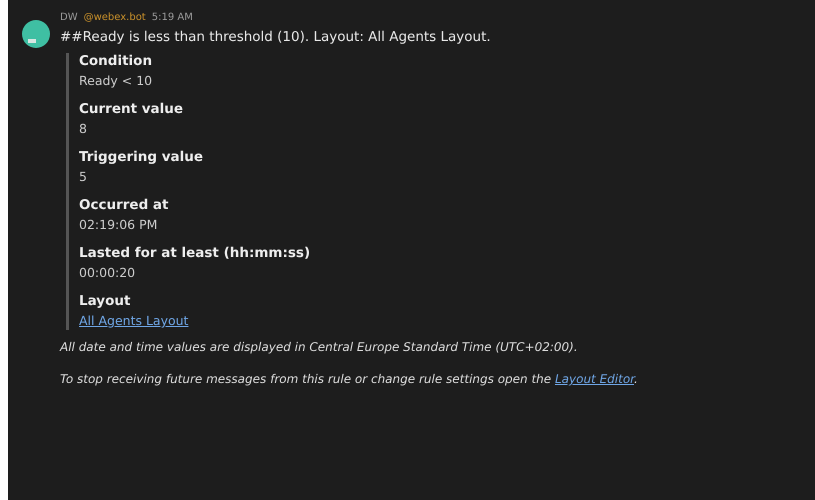 The width and height of the screenshot is (815, 500). Describe the element at coordinates (105, 301) in the screenshot. I see `field-label: Layout` at that location.